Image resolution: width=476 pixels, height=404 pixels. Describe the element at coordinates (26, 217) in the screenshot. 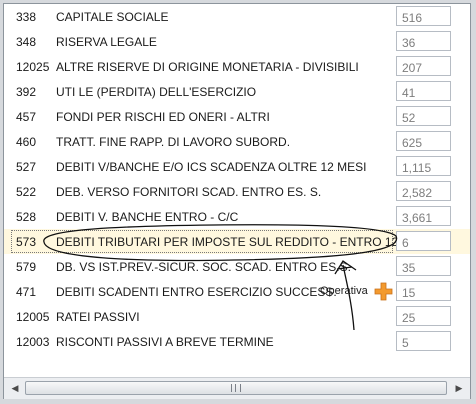

I see `account-code: 528` at that location.